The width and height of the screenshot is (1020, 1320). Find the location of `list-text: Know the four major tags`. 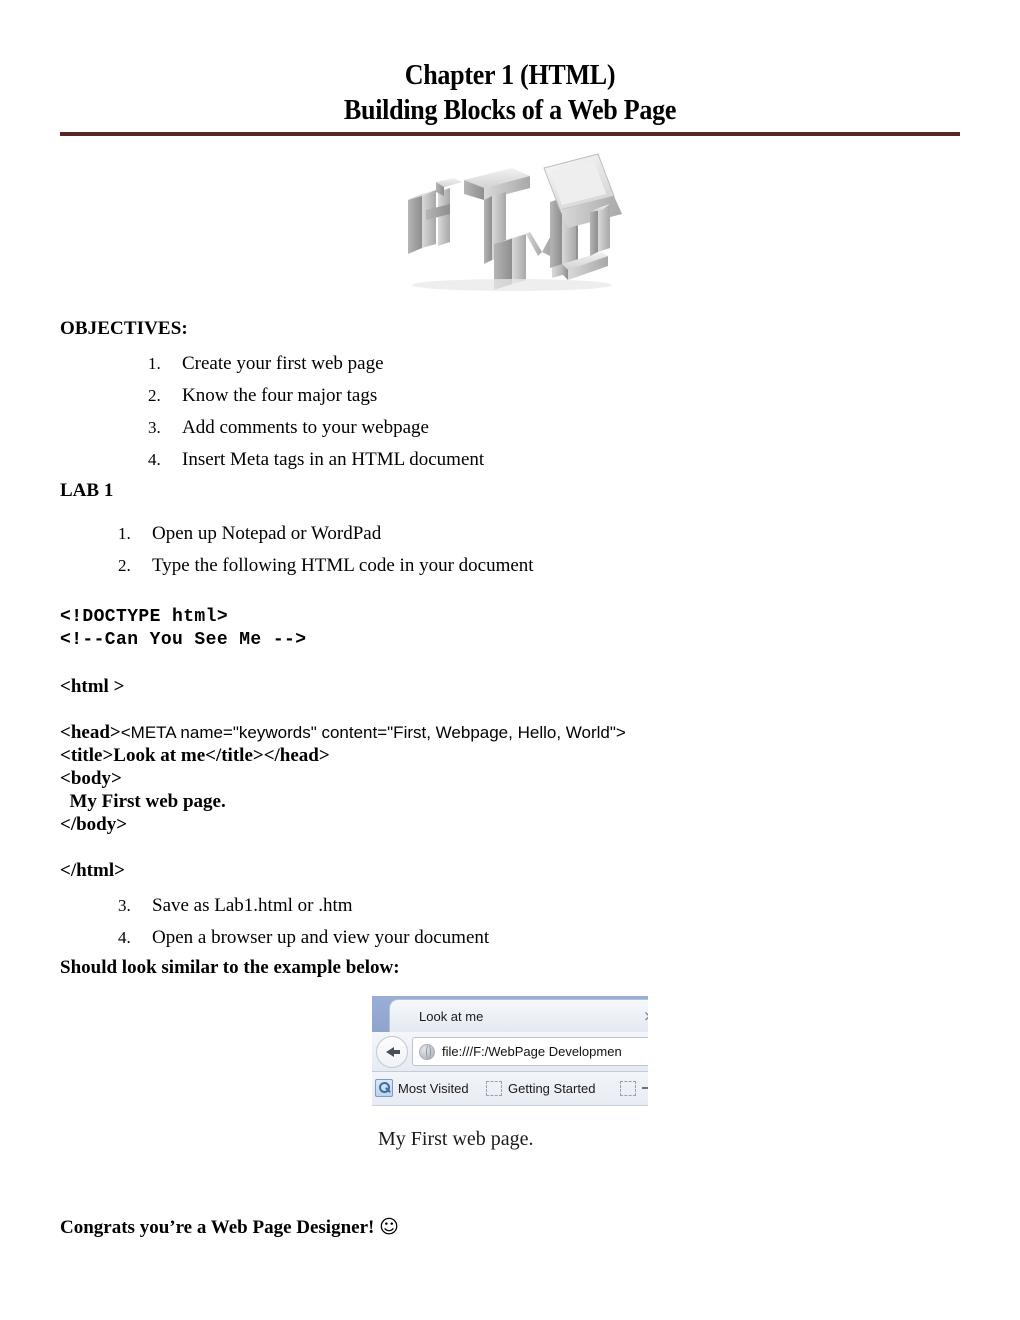

list-text: Know the four major tags is located at coordinates (280, 395).